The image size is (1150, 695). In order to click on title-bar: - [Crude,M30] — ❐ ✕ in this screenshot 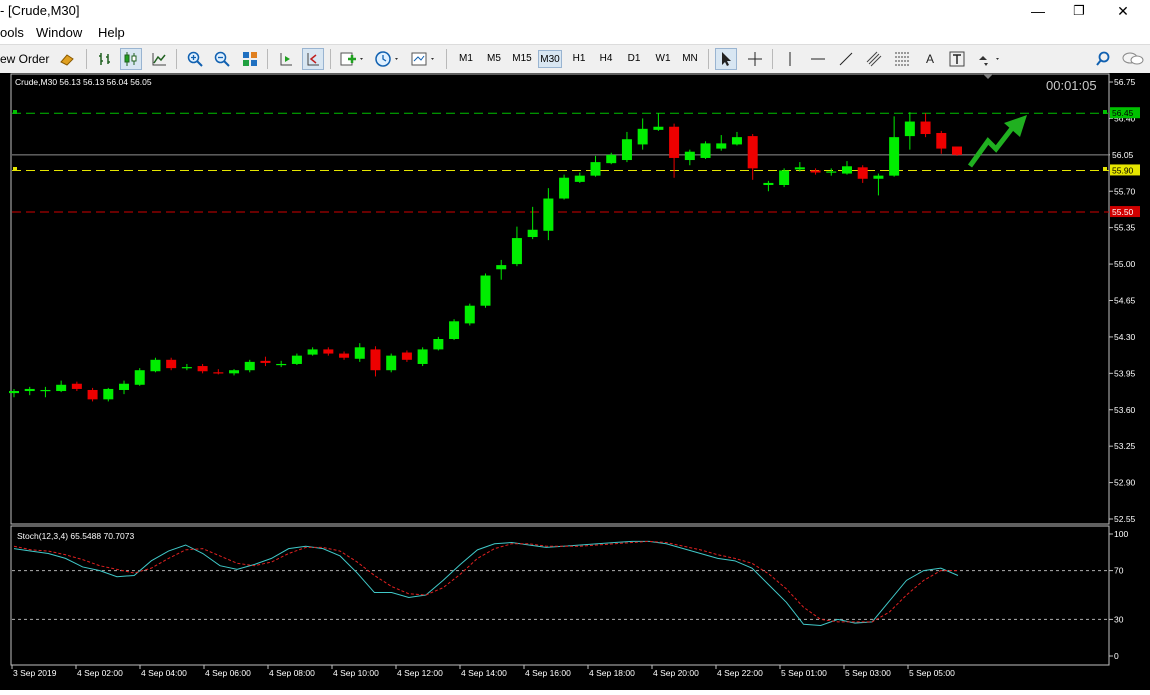, I will do `click(575, 11)`.